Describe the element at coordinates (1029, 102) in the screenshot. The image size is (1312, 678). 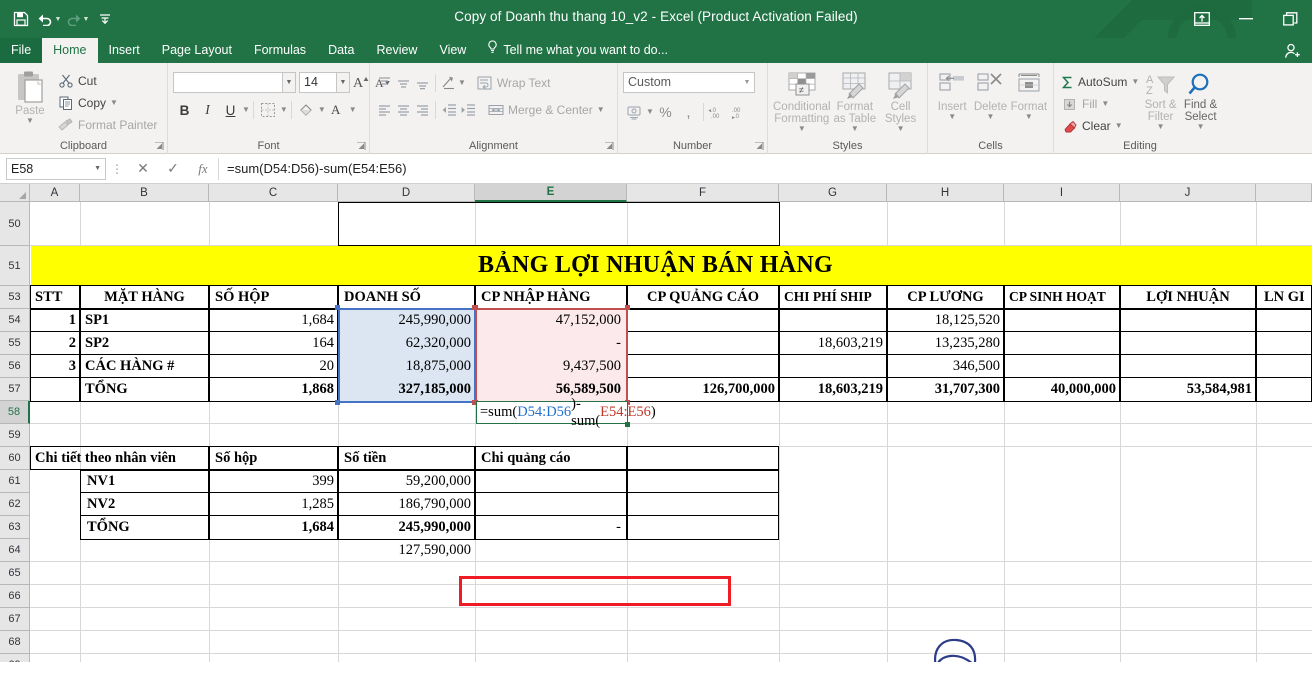
I see `format-cells-button: Format ▼` at that location.